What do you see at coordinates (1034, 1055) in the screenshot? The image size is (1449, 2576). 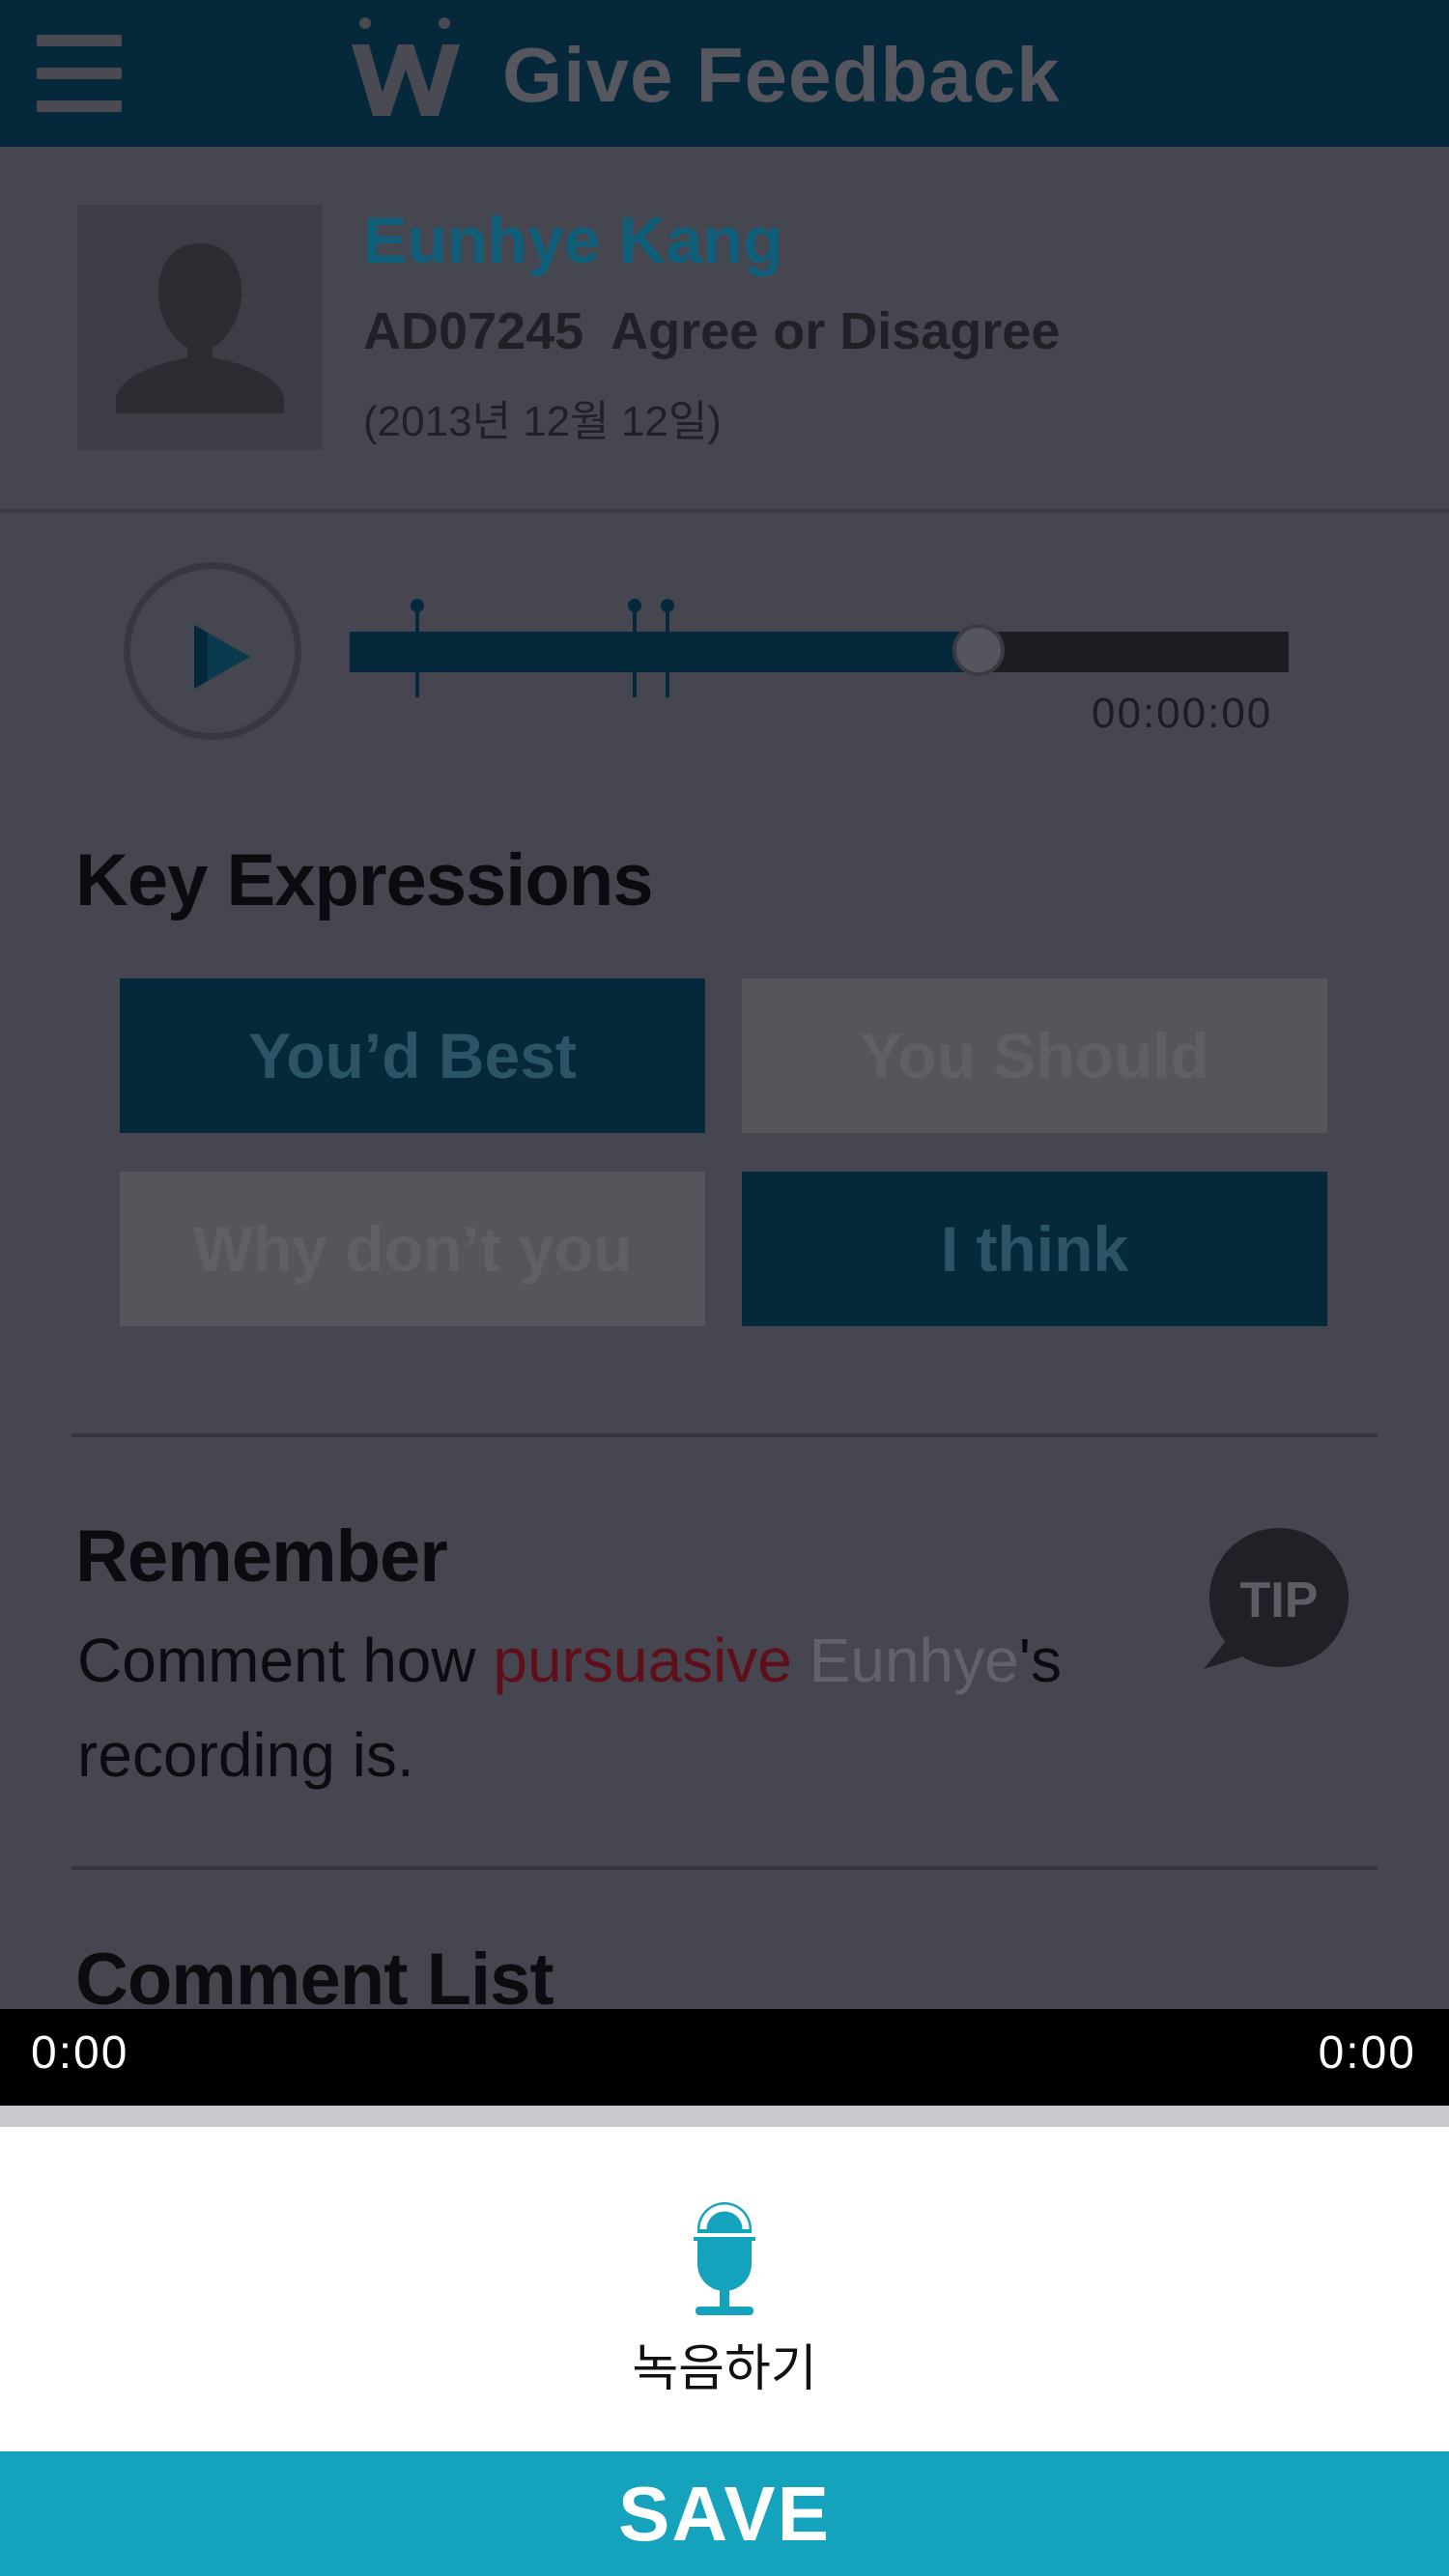 I see `expression-button-you-should: You Should` at bounding box center [1034, 1055].